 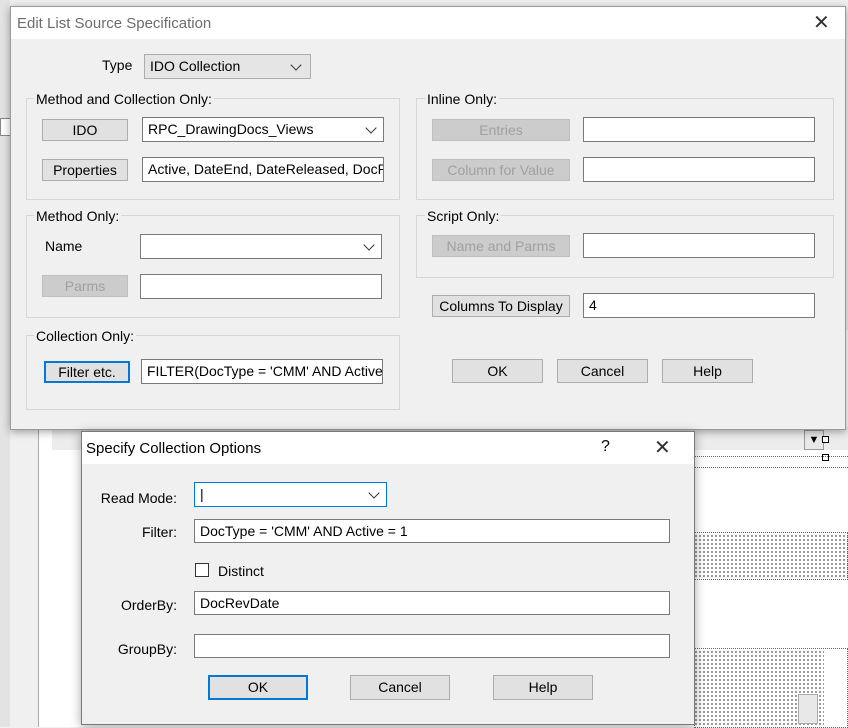 I want to click on sub-title-bar: Specify Collection Options ? ✕, so click(x=388, y=448).